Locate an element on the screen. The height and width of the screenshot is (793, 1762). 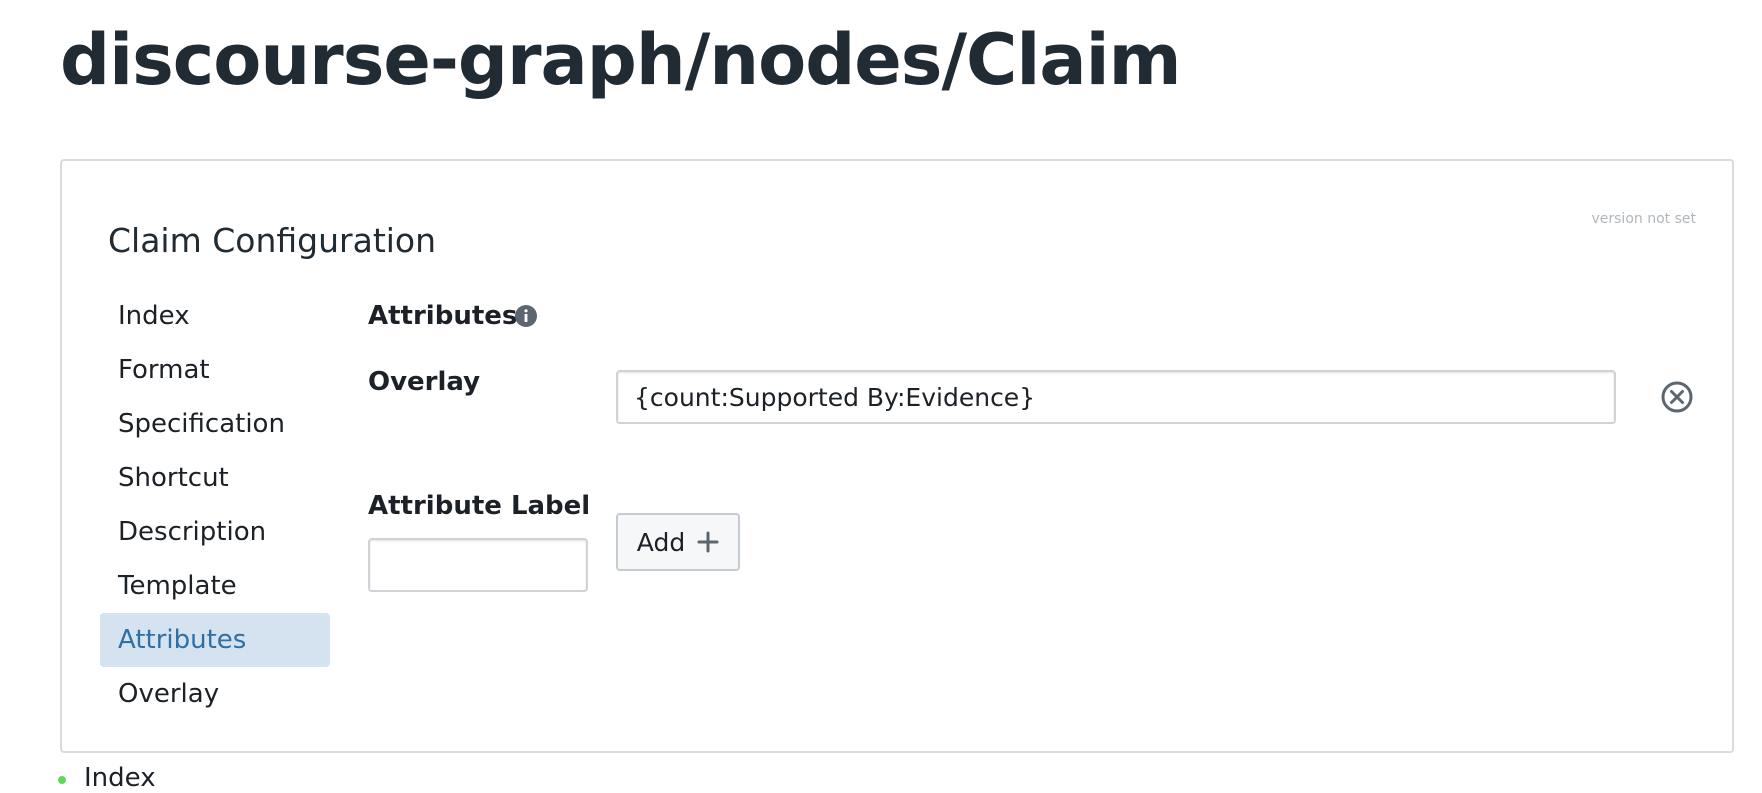
circle-x-icon is located at coordinates (1677, 397).